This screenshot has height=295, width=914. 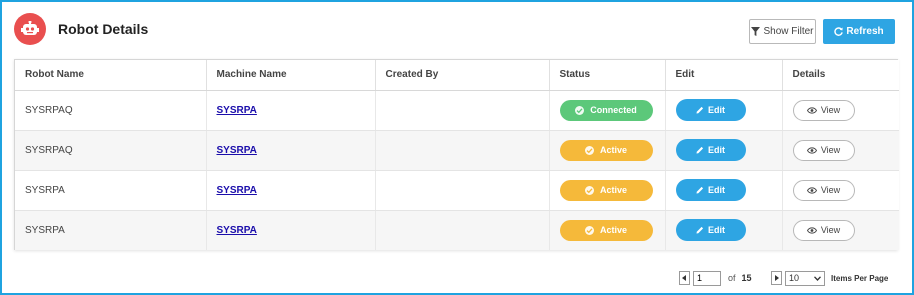 What do you see at coordinates (103, 29) in the screenshot?
I see `page-title: Robot Details` at bounding box center [103, 29].